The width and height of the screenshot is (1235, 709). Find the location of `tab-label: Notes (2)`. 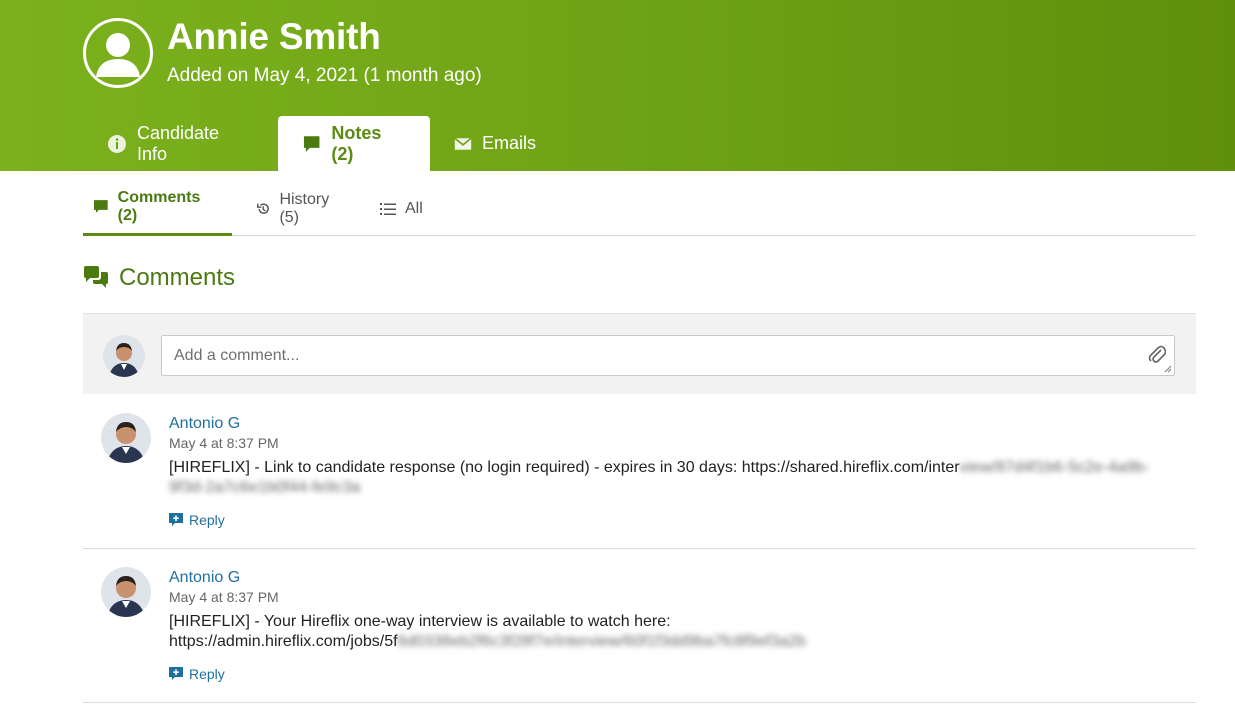

tab-label: Notes (2) is located at coordinates (356, 143).